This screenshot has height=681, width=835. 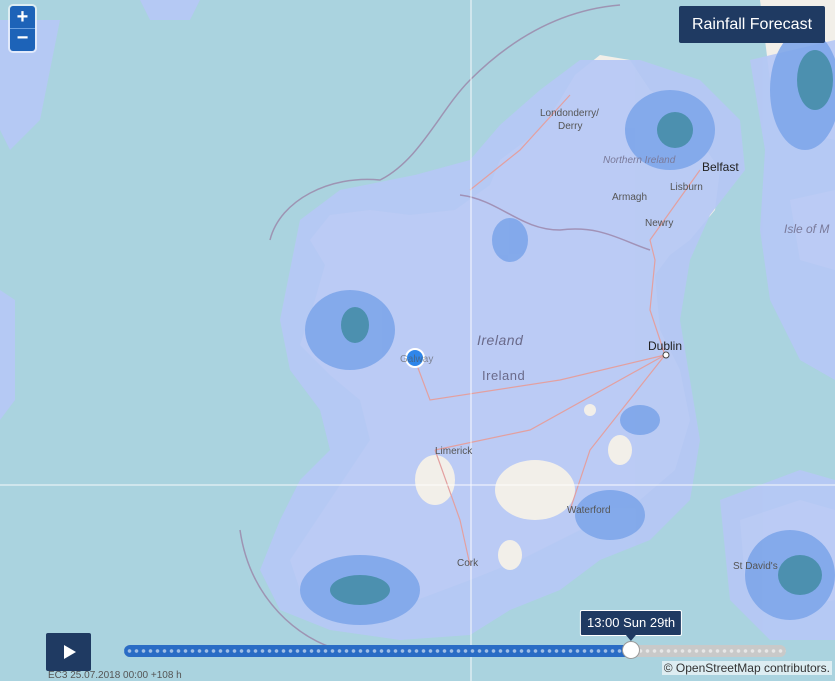 I want to click on city-label-cork: Cork, so click(x=468, y=563).